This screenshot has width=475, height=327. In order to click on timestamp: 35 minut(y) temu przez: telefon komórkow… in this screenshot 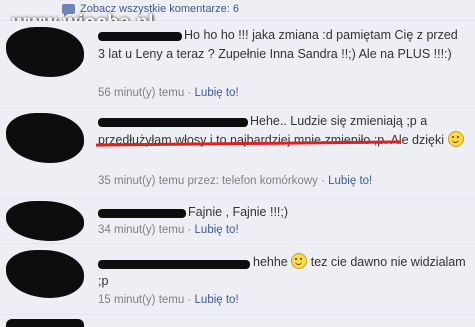, I will do `click(208, 181)`.